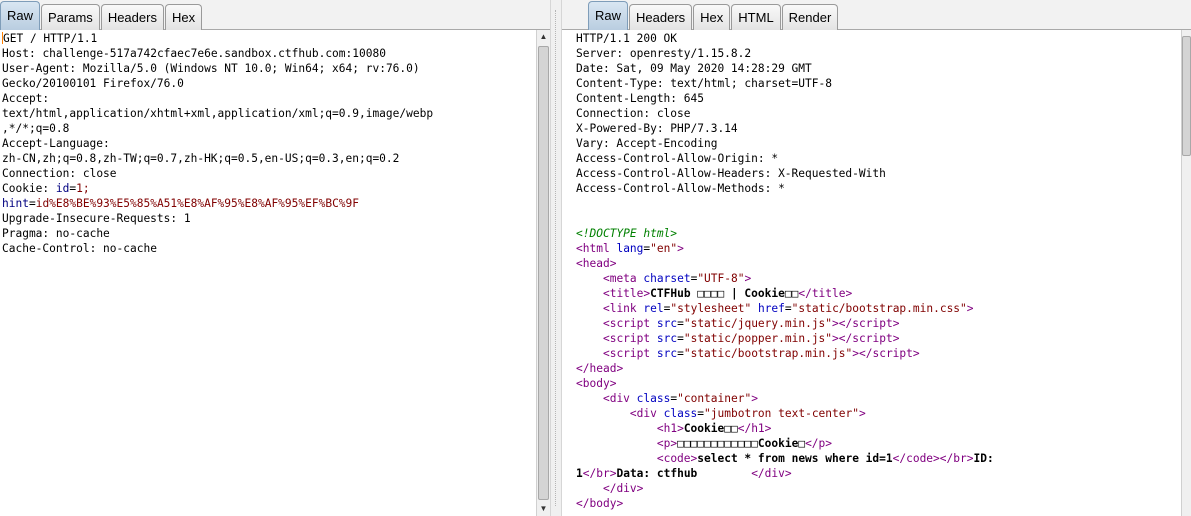  What do you see at coordinates (46, 188) in the screenshot?
I see `request-header-line: Cookie: id=1;` at bounding box center [46, 188].